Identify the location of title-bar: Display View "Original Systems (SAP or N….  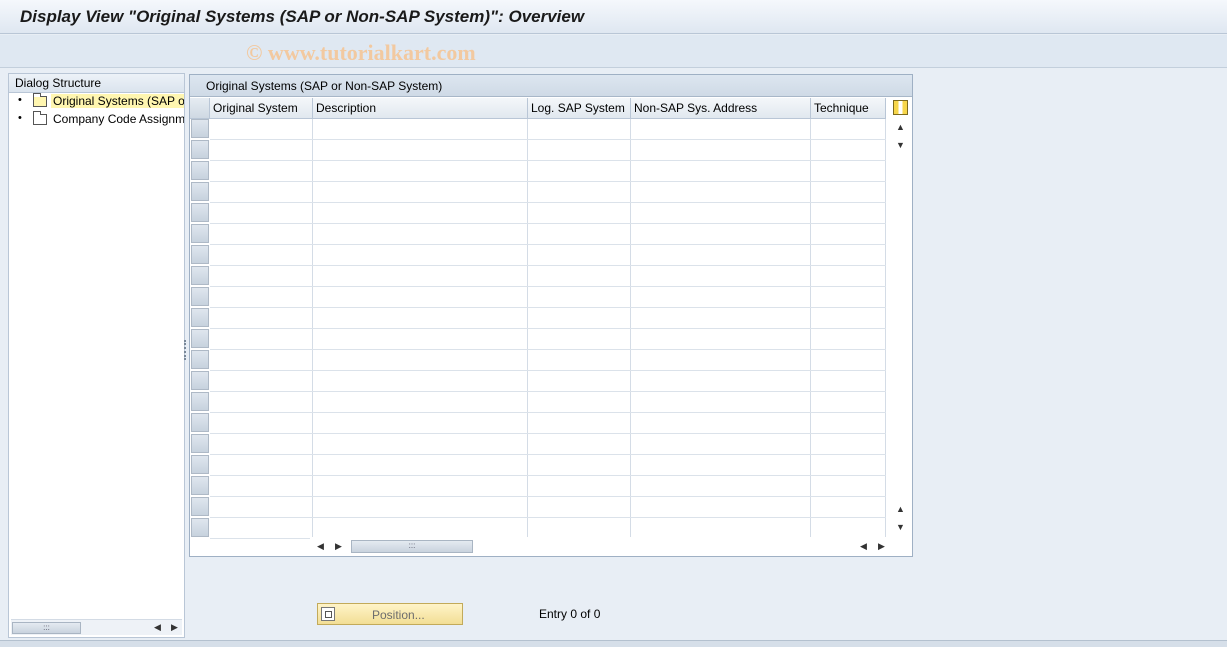
(613, 17).